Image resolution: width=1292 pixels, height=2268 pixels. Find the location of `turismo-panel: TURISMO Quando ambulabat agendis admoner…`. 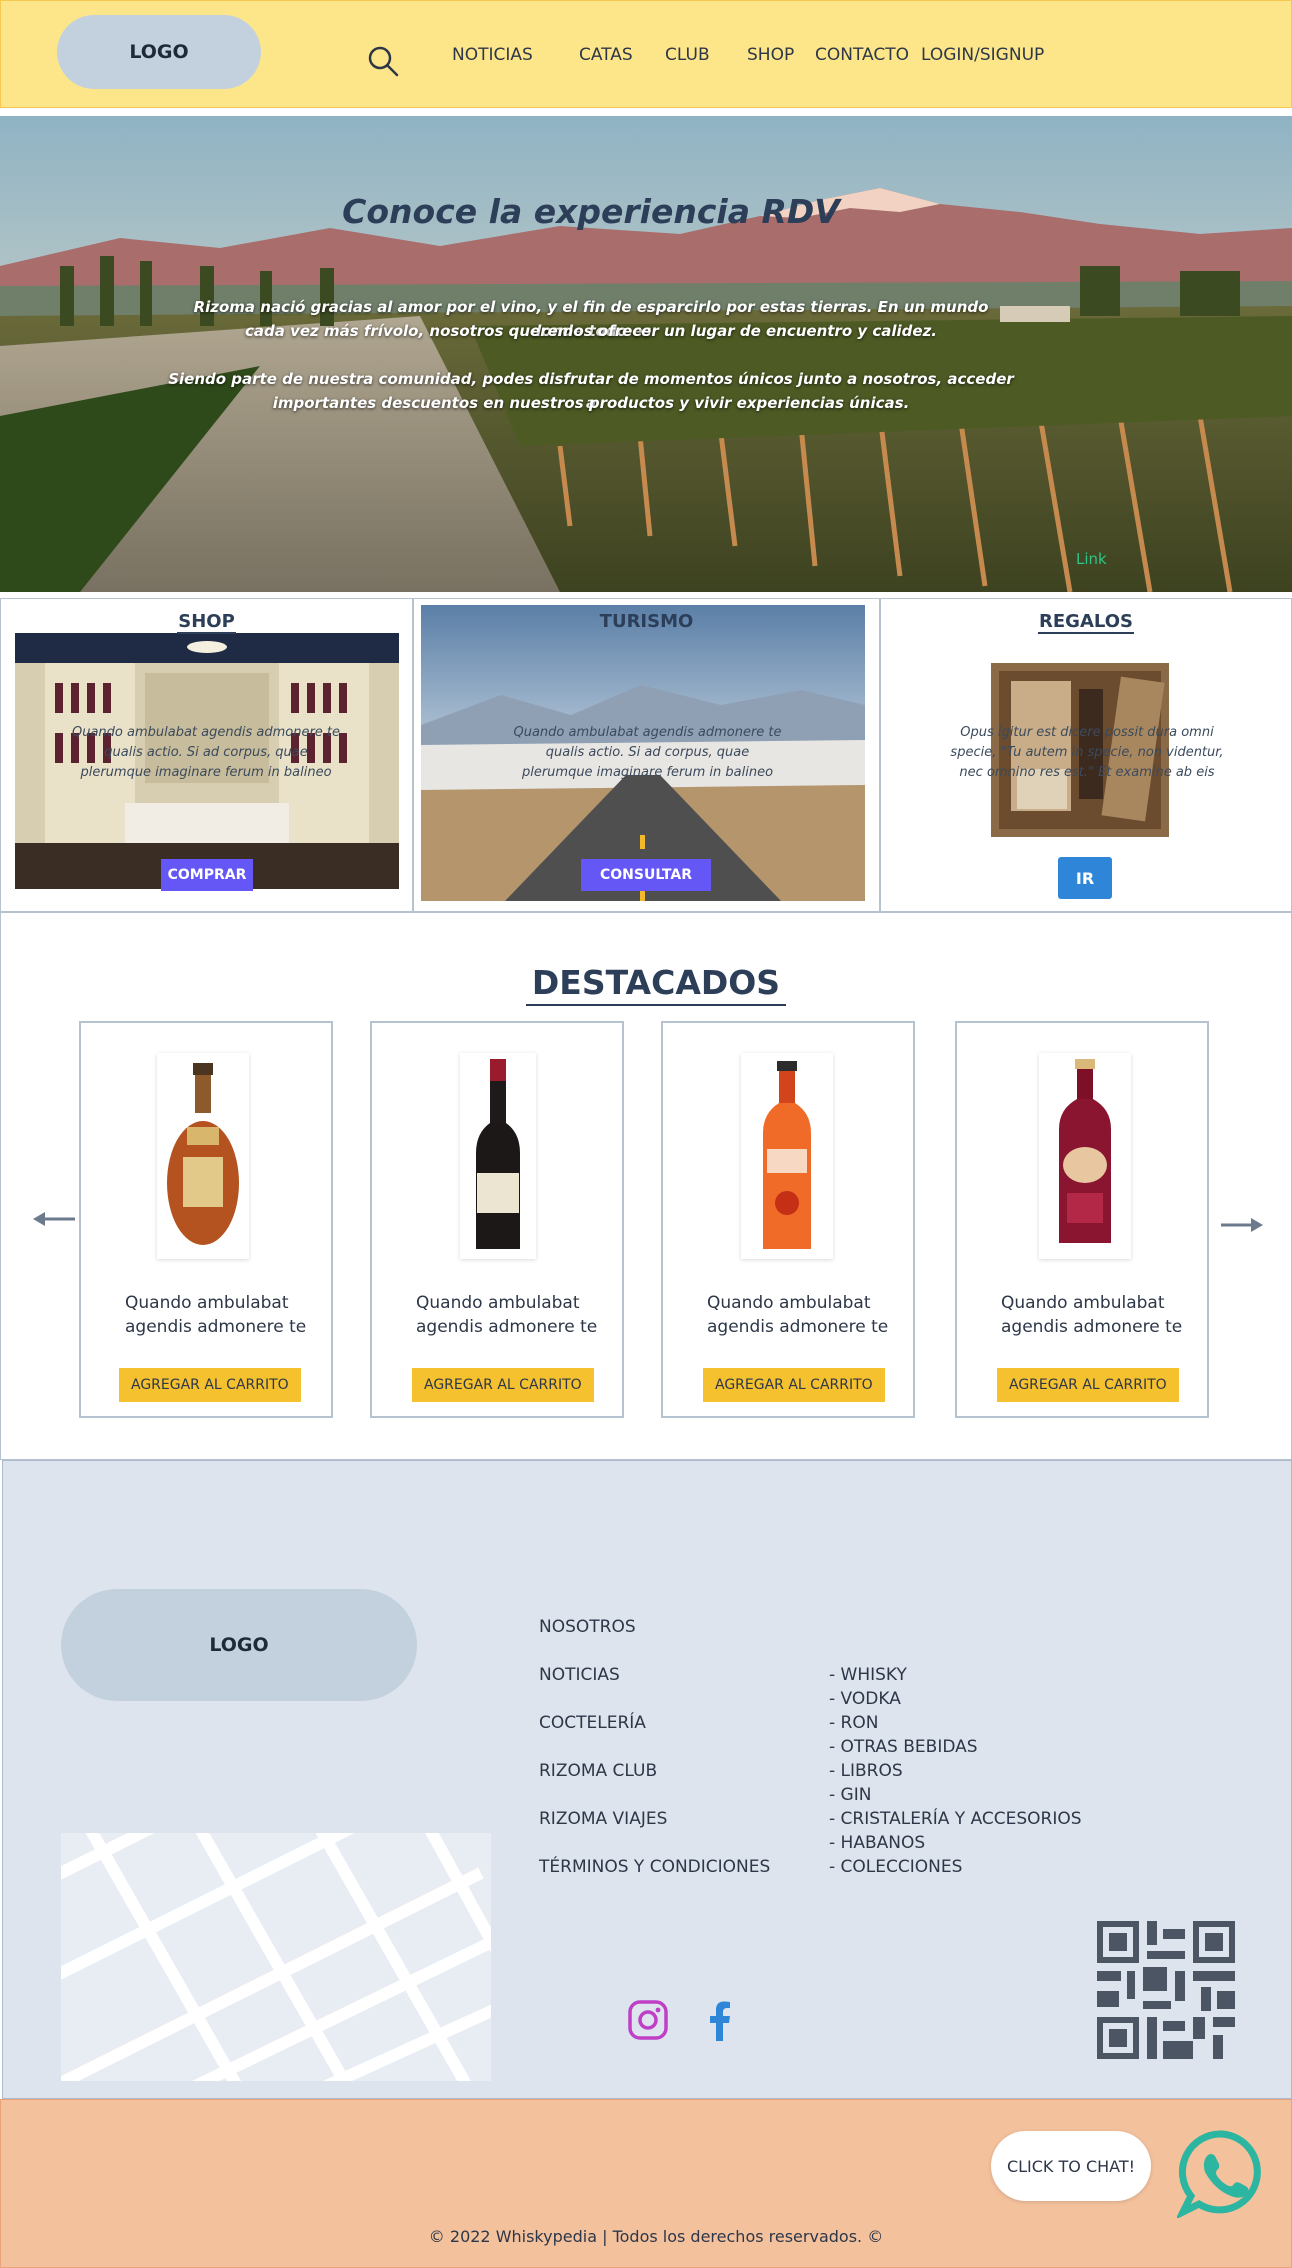

turismo-panel: TURISMO Quando ambulabat agendis admoner… is located at coordinates (646, 755).